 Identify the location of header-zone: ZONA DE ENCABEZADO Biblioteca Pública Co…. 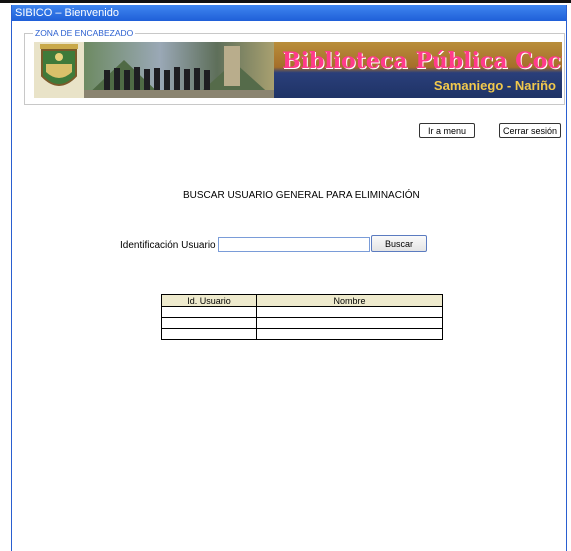
(294, 66).